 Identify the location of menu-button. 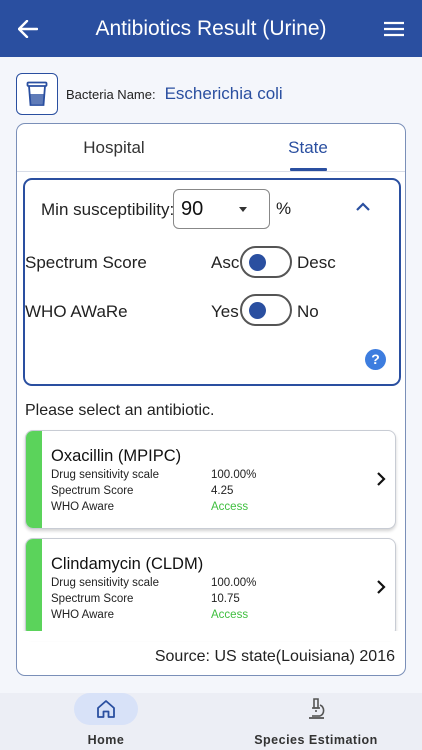
(394, 28).